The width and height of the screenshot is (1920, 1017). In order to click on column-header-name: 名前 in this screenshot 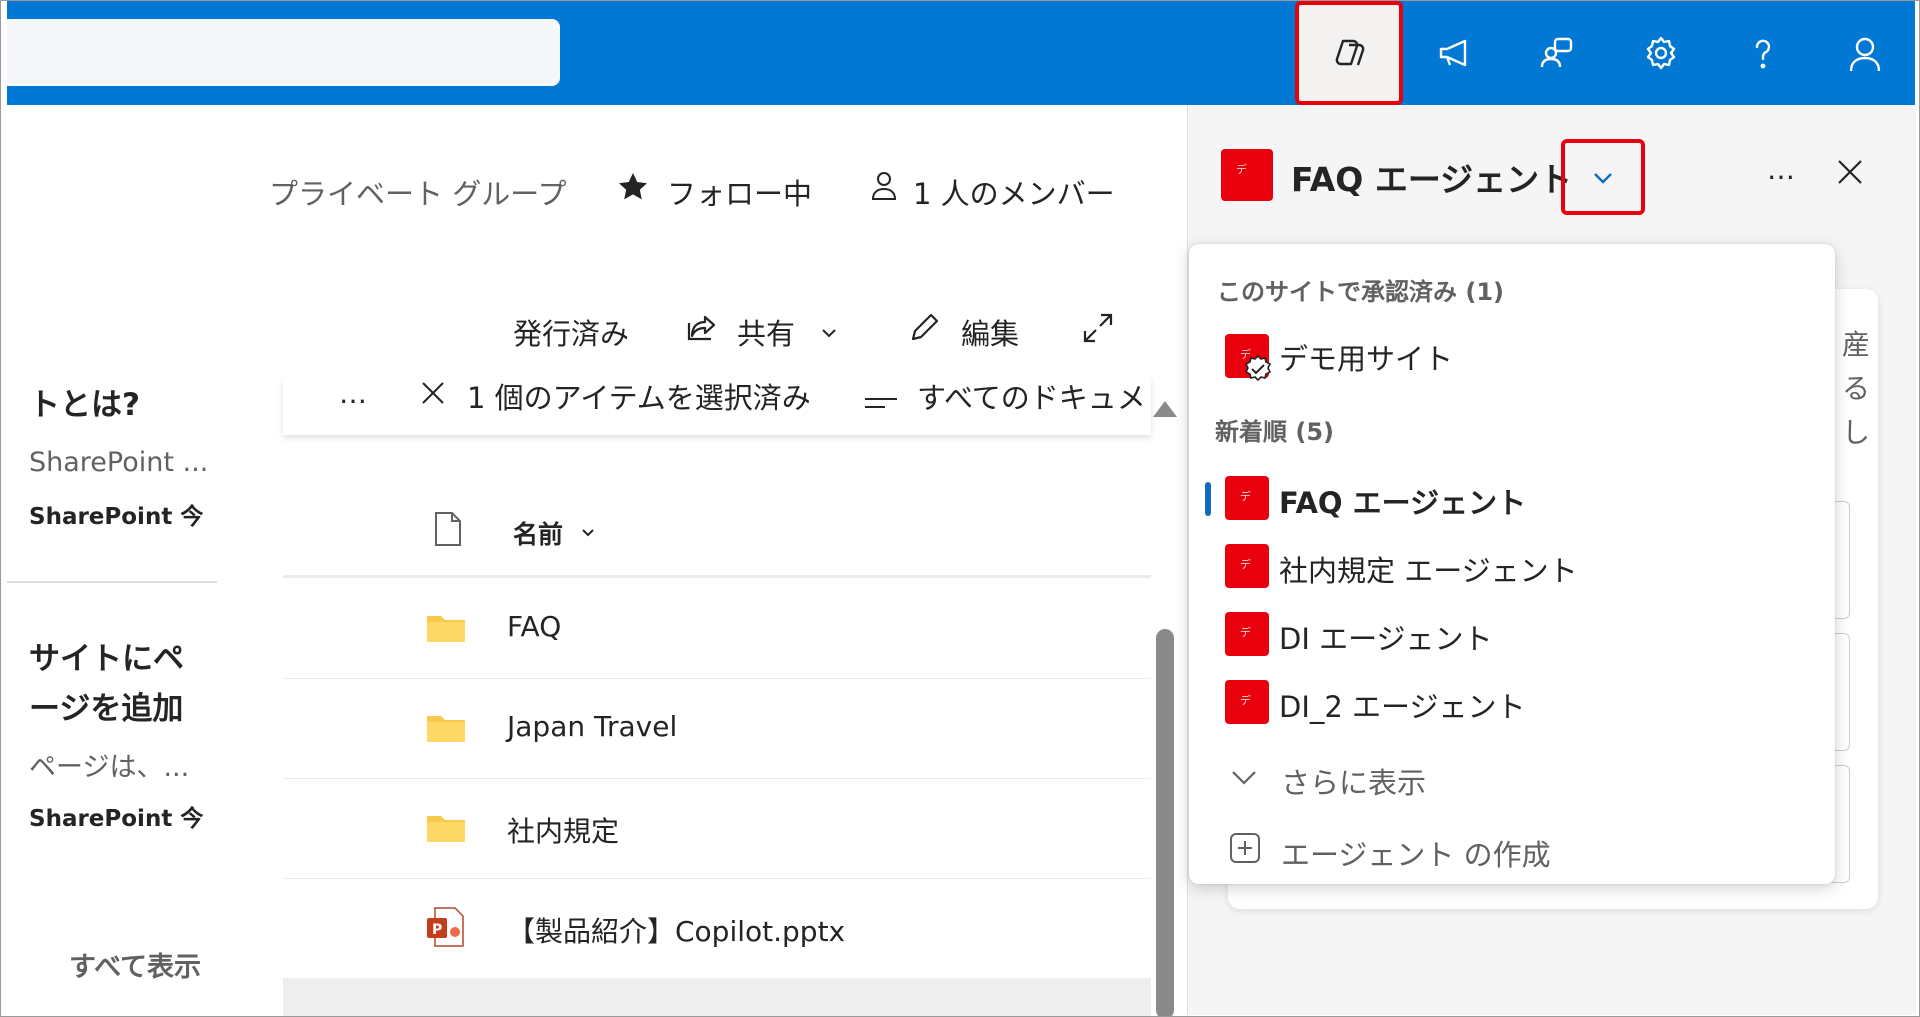, I will do `click(538, 533)`.